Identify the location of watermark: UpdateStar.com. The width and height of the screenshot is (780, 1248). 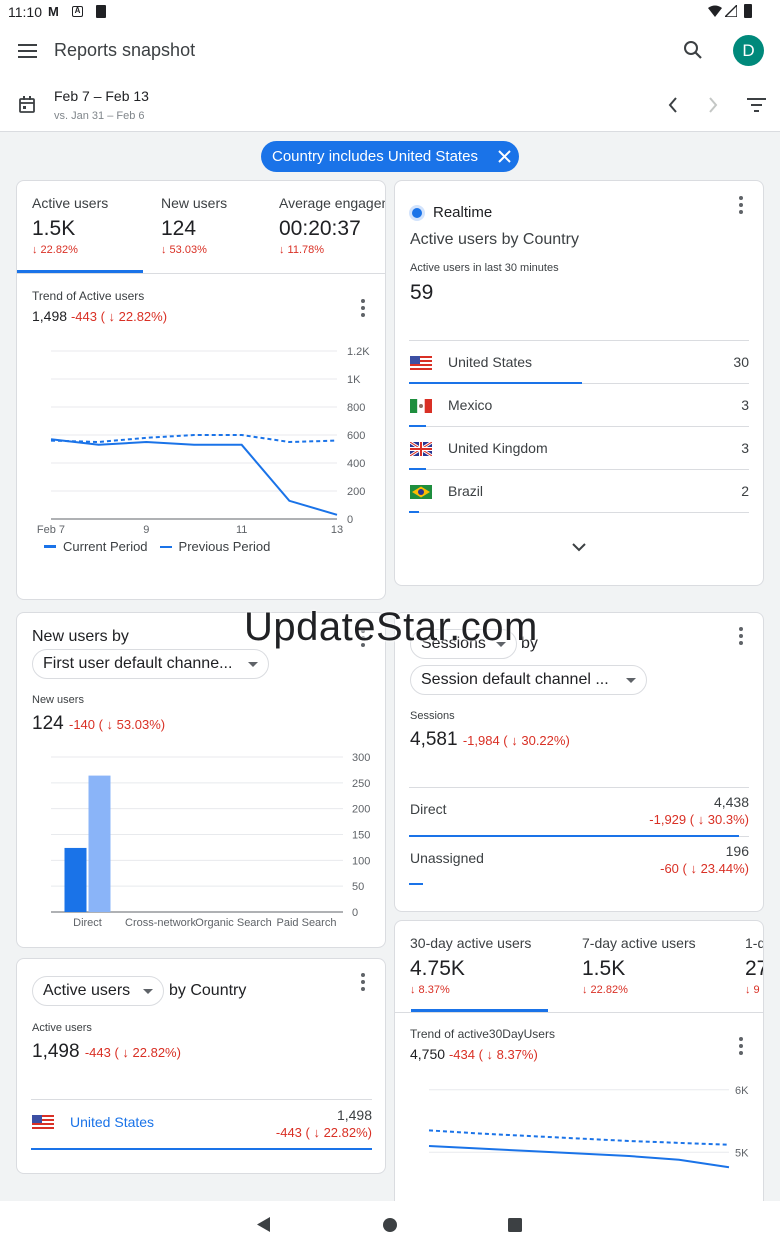
(391, 627).